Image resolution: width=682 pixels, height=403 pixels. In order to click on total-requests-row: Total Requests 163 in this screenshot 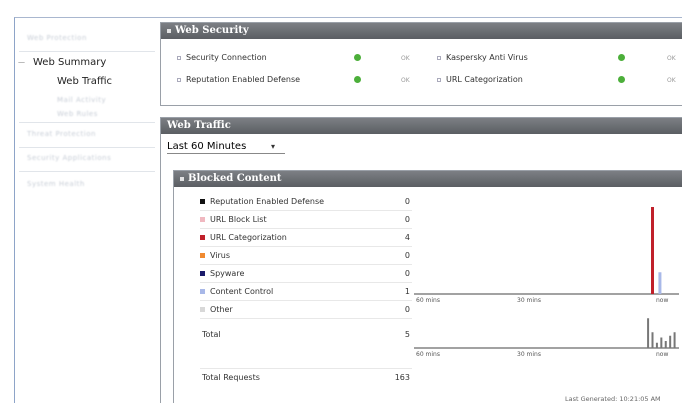, I will do `click(306, 377)`.